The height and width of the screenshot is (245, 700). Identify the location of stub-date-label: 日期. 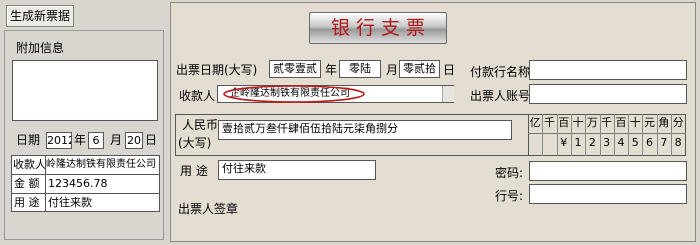
(28, 140).